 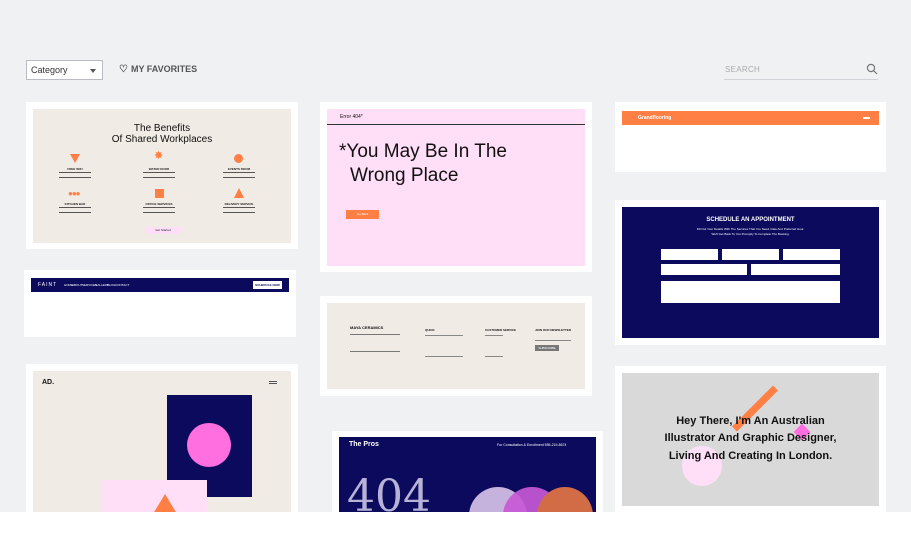 I want to click on maya-col-quick: QUICK, so click(x=430, y=330).